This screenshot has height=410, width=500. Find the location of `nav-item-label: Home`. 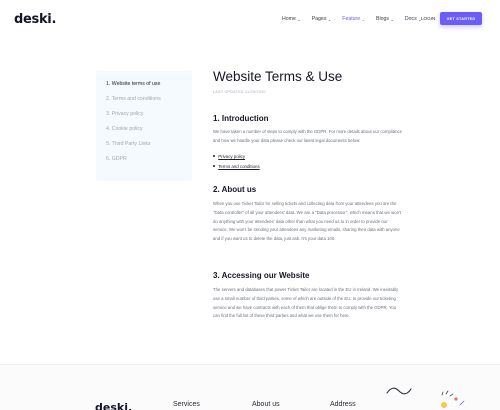

nav-item-label: Home is located at coordinates (289, 19).